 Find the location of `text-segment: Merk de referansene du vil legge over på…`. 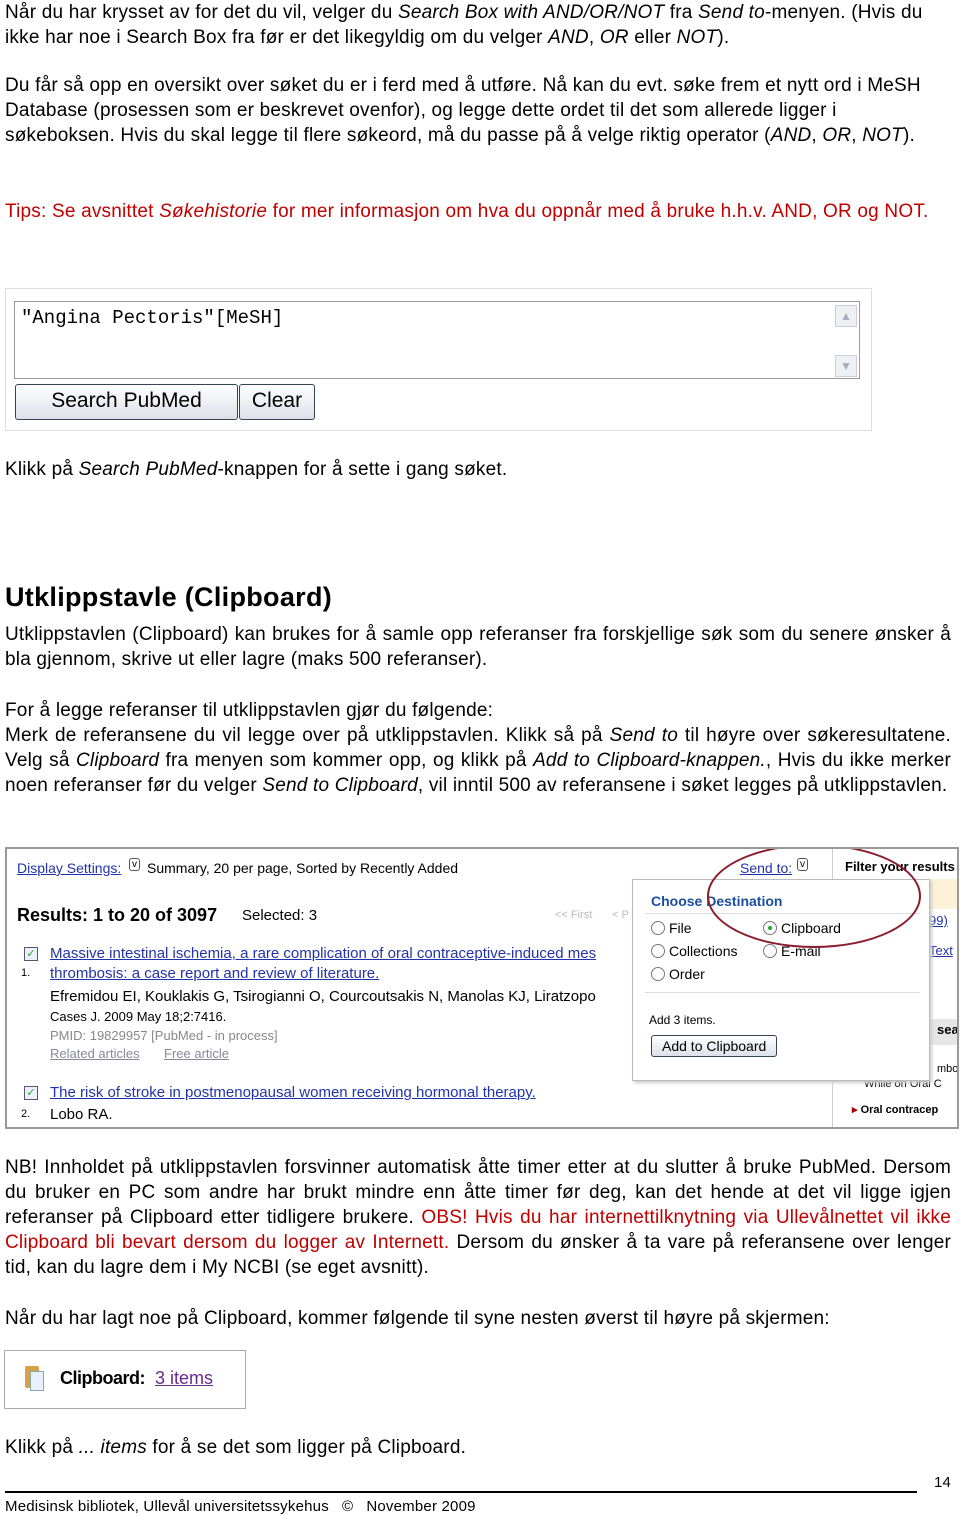

text-segment: Merk de referansene du vil legge over på… is located at coordinates (307, 735).